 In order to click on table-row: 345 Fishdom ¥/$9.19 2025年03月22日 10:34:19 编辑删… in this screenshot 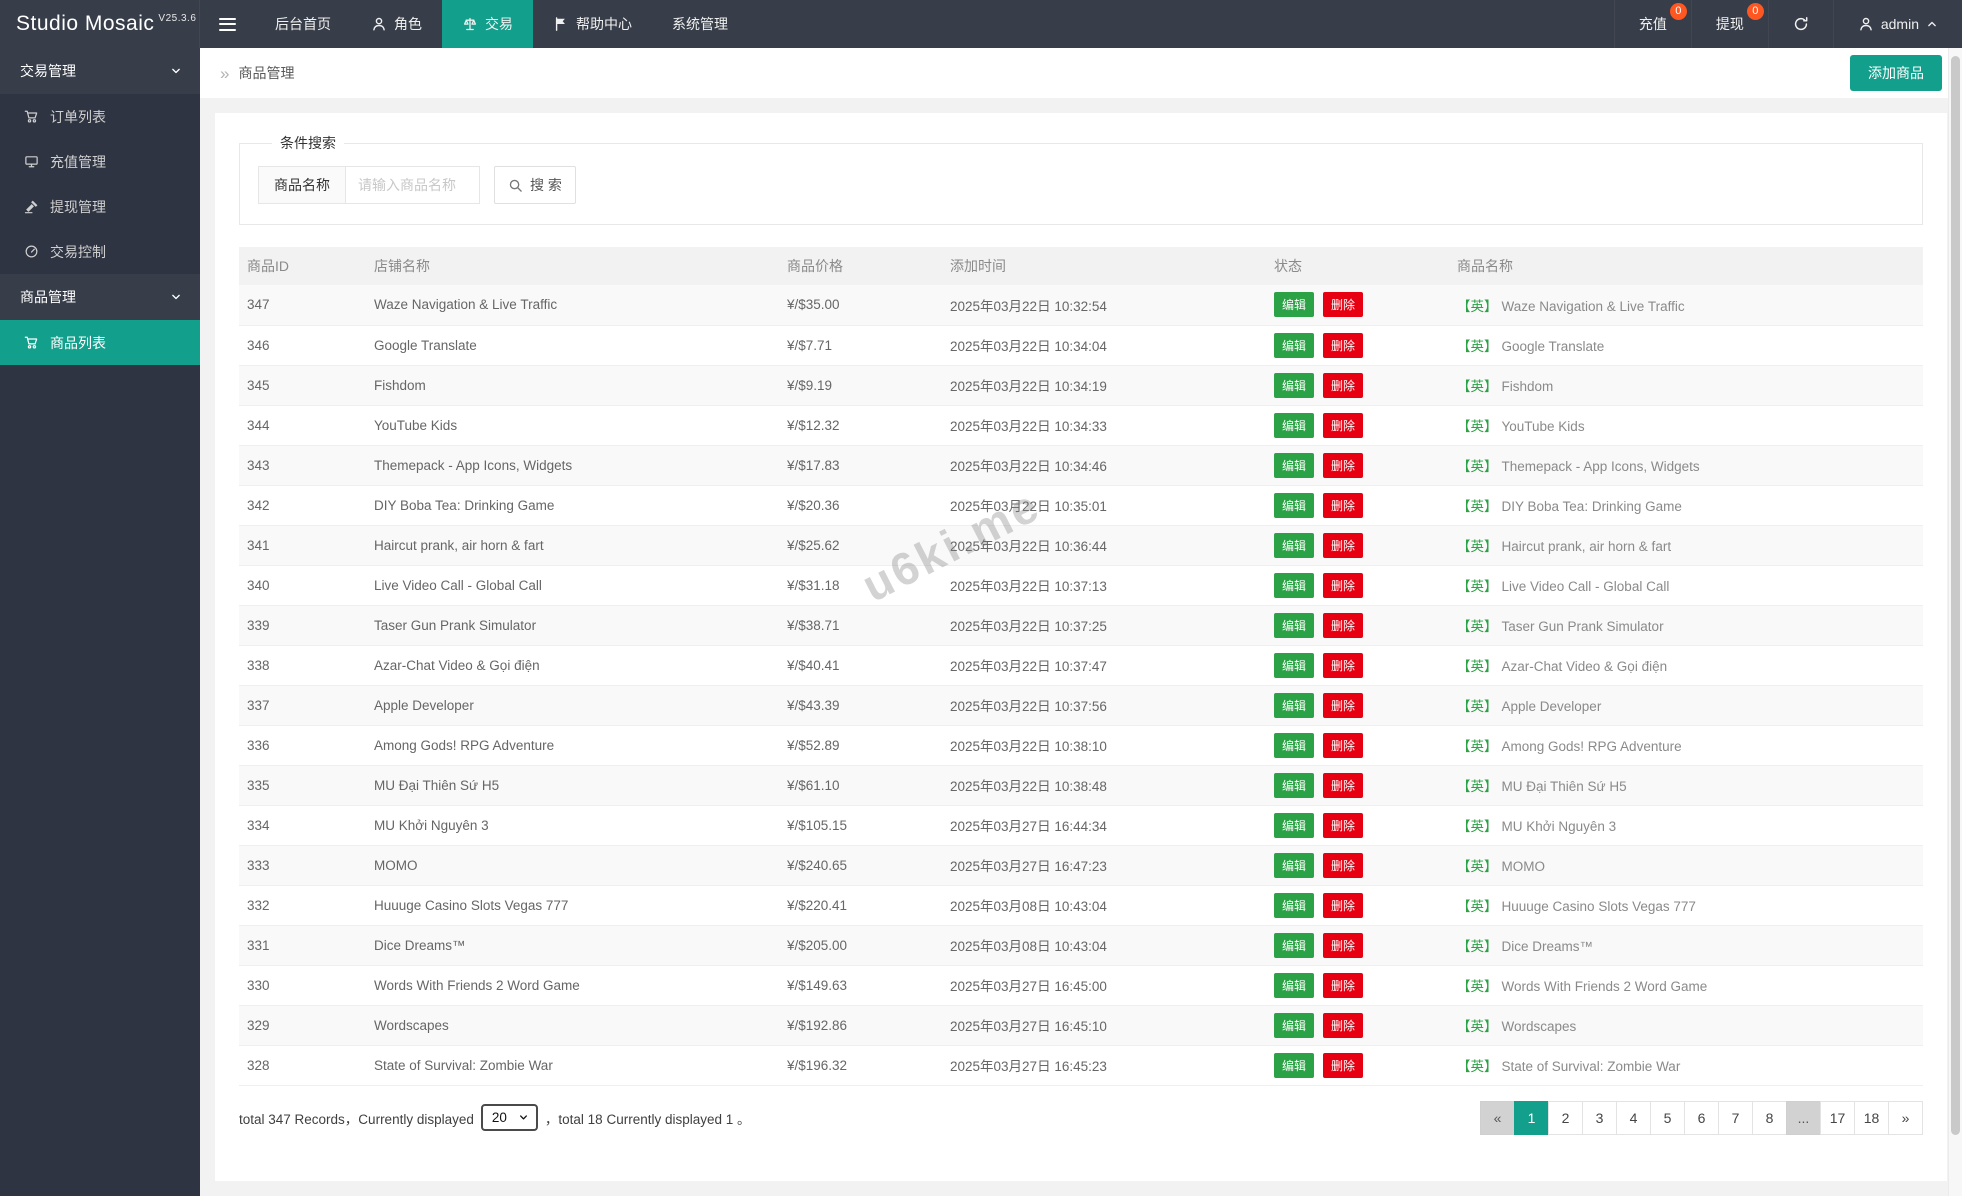, I will do `click(1081, 385)`.